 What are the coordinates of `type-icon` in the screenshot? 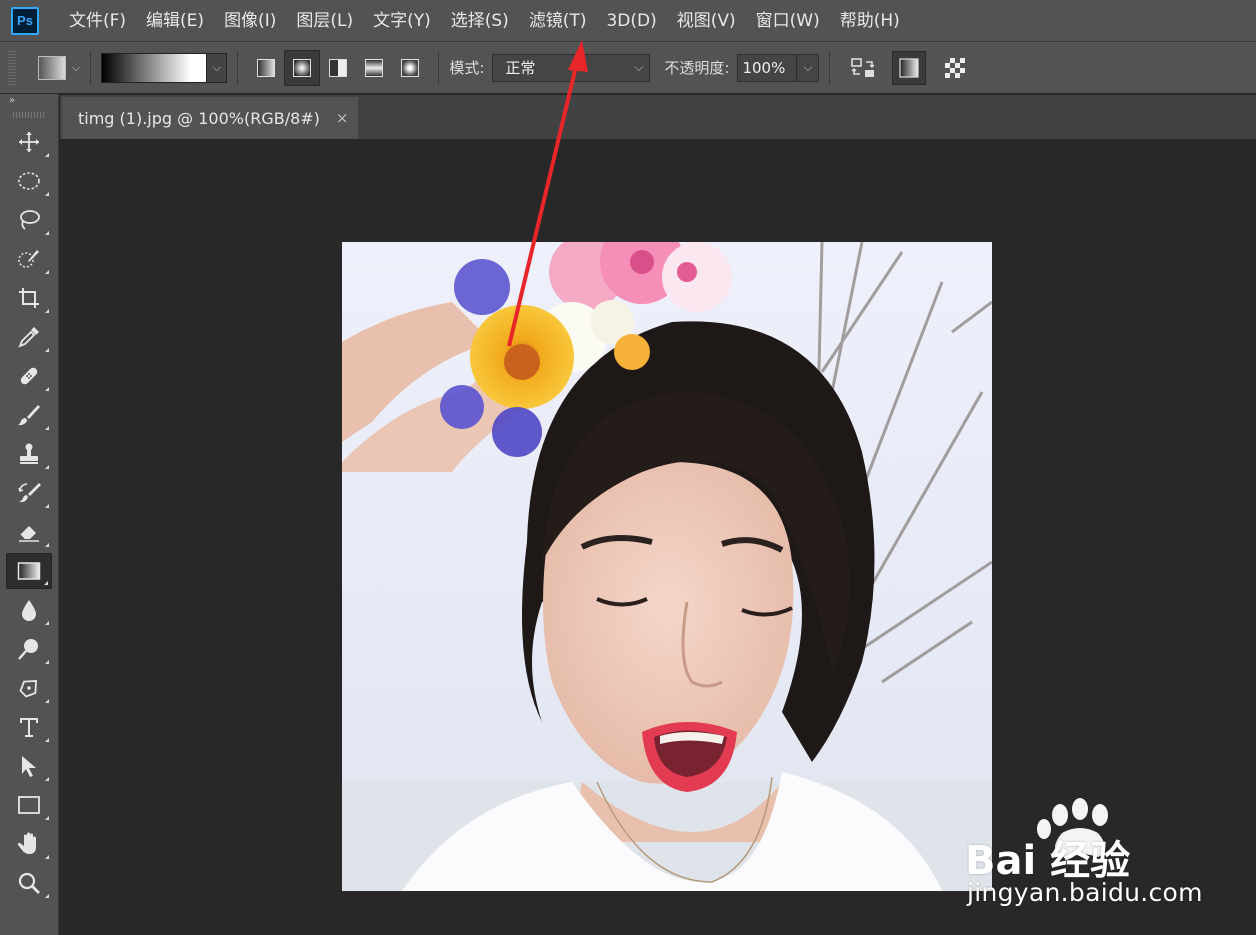 It's located at (29, 727).